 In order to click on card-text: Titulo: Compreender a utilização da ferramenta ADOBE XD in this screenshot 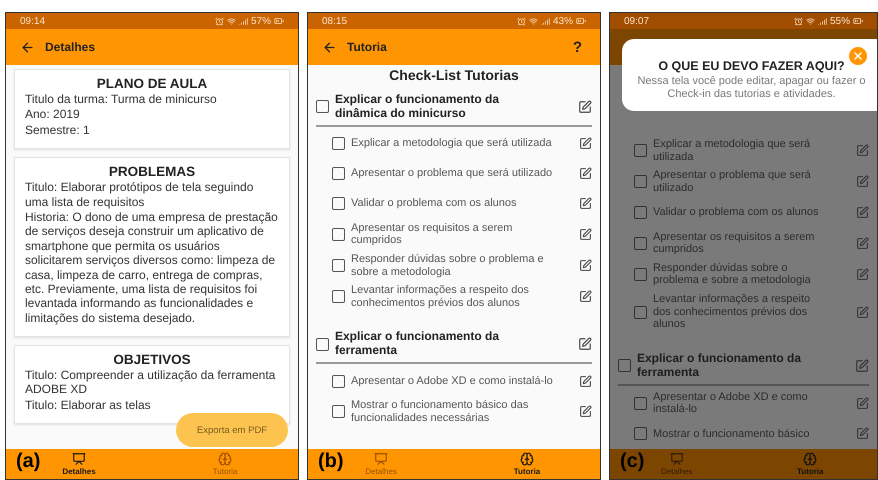, I will do `click(150, 382)`.